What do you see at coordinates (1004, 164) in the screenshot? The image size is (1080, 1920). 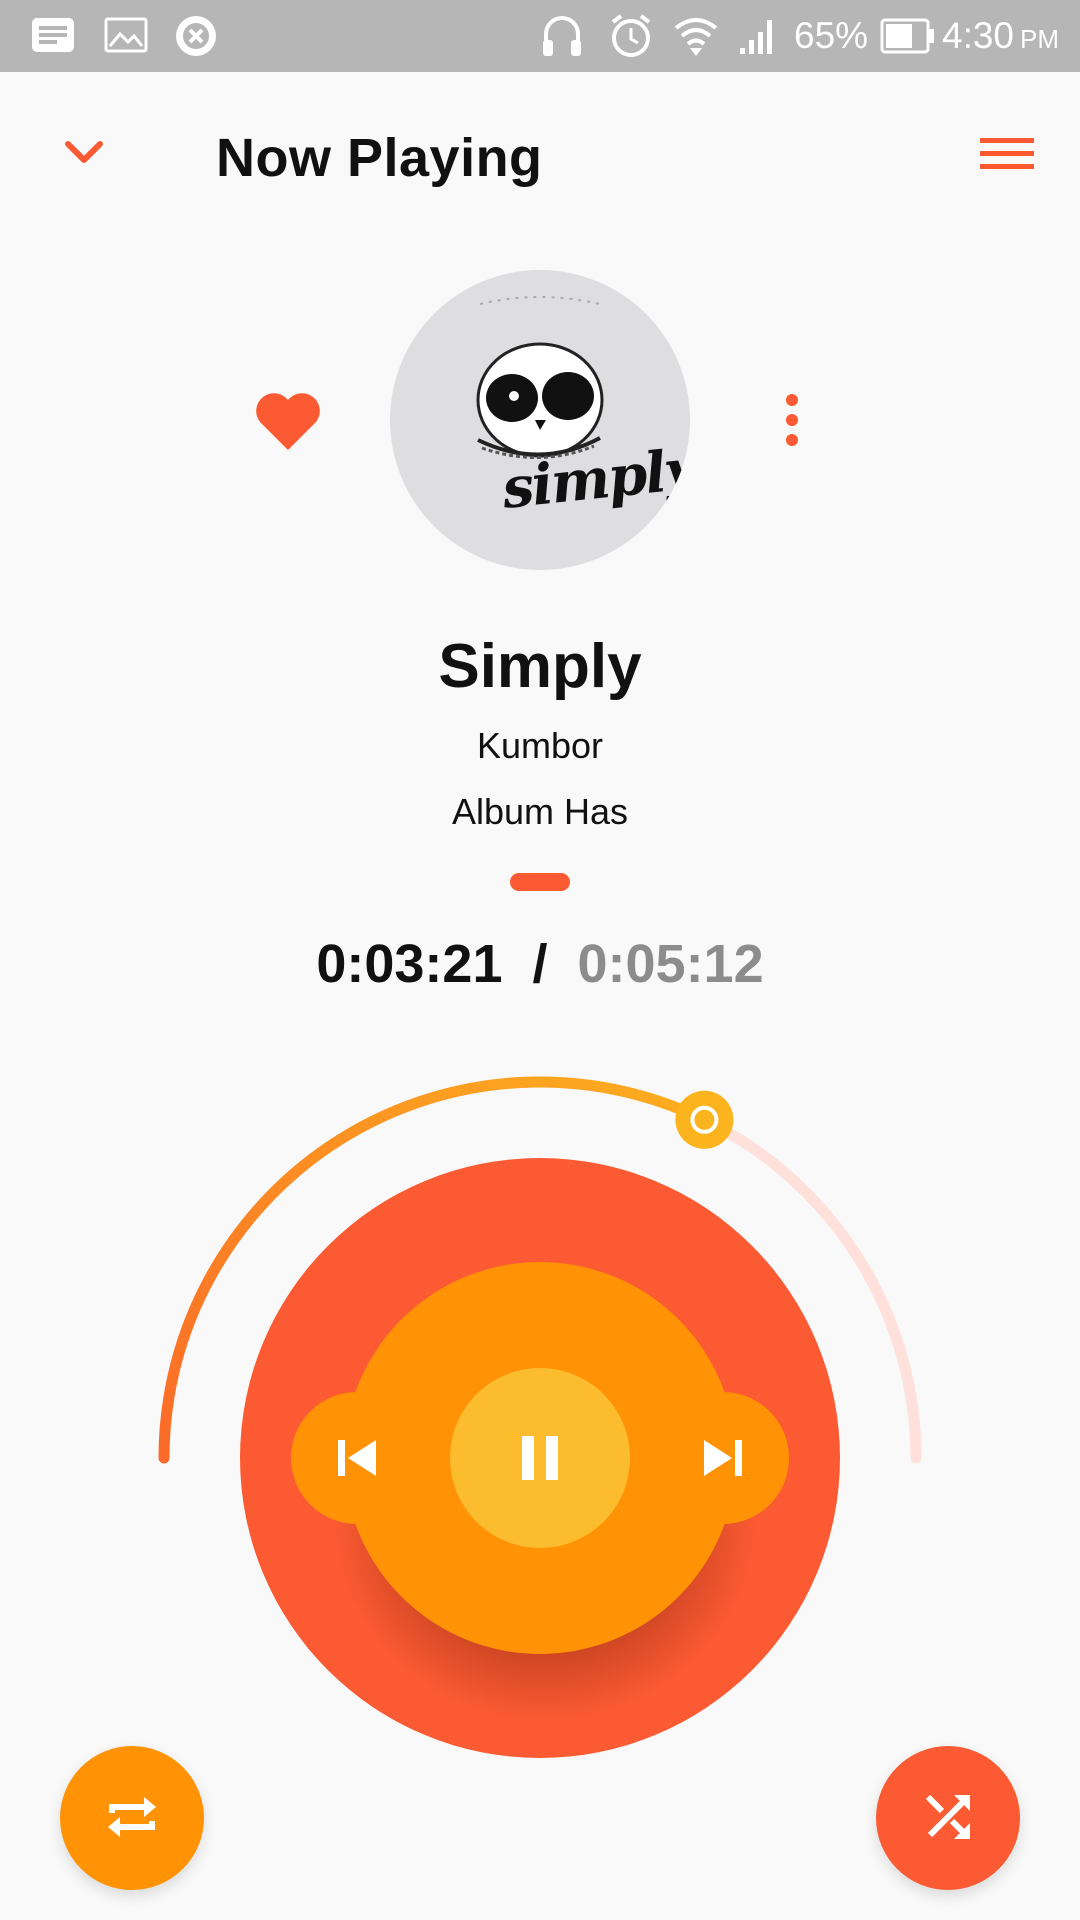 I see `menu-icon` at bounding box center [1004, 164].